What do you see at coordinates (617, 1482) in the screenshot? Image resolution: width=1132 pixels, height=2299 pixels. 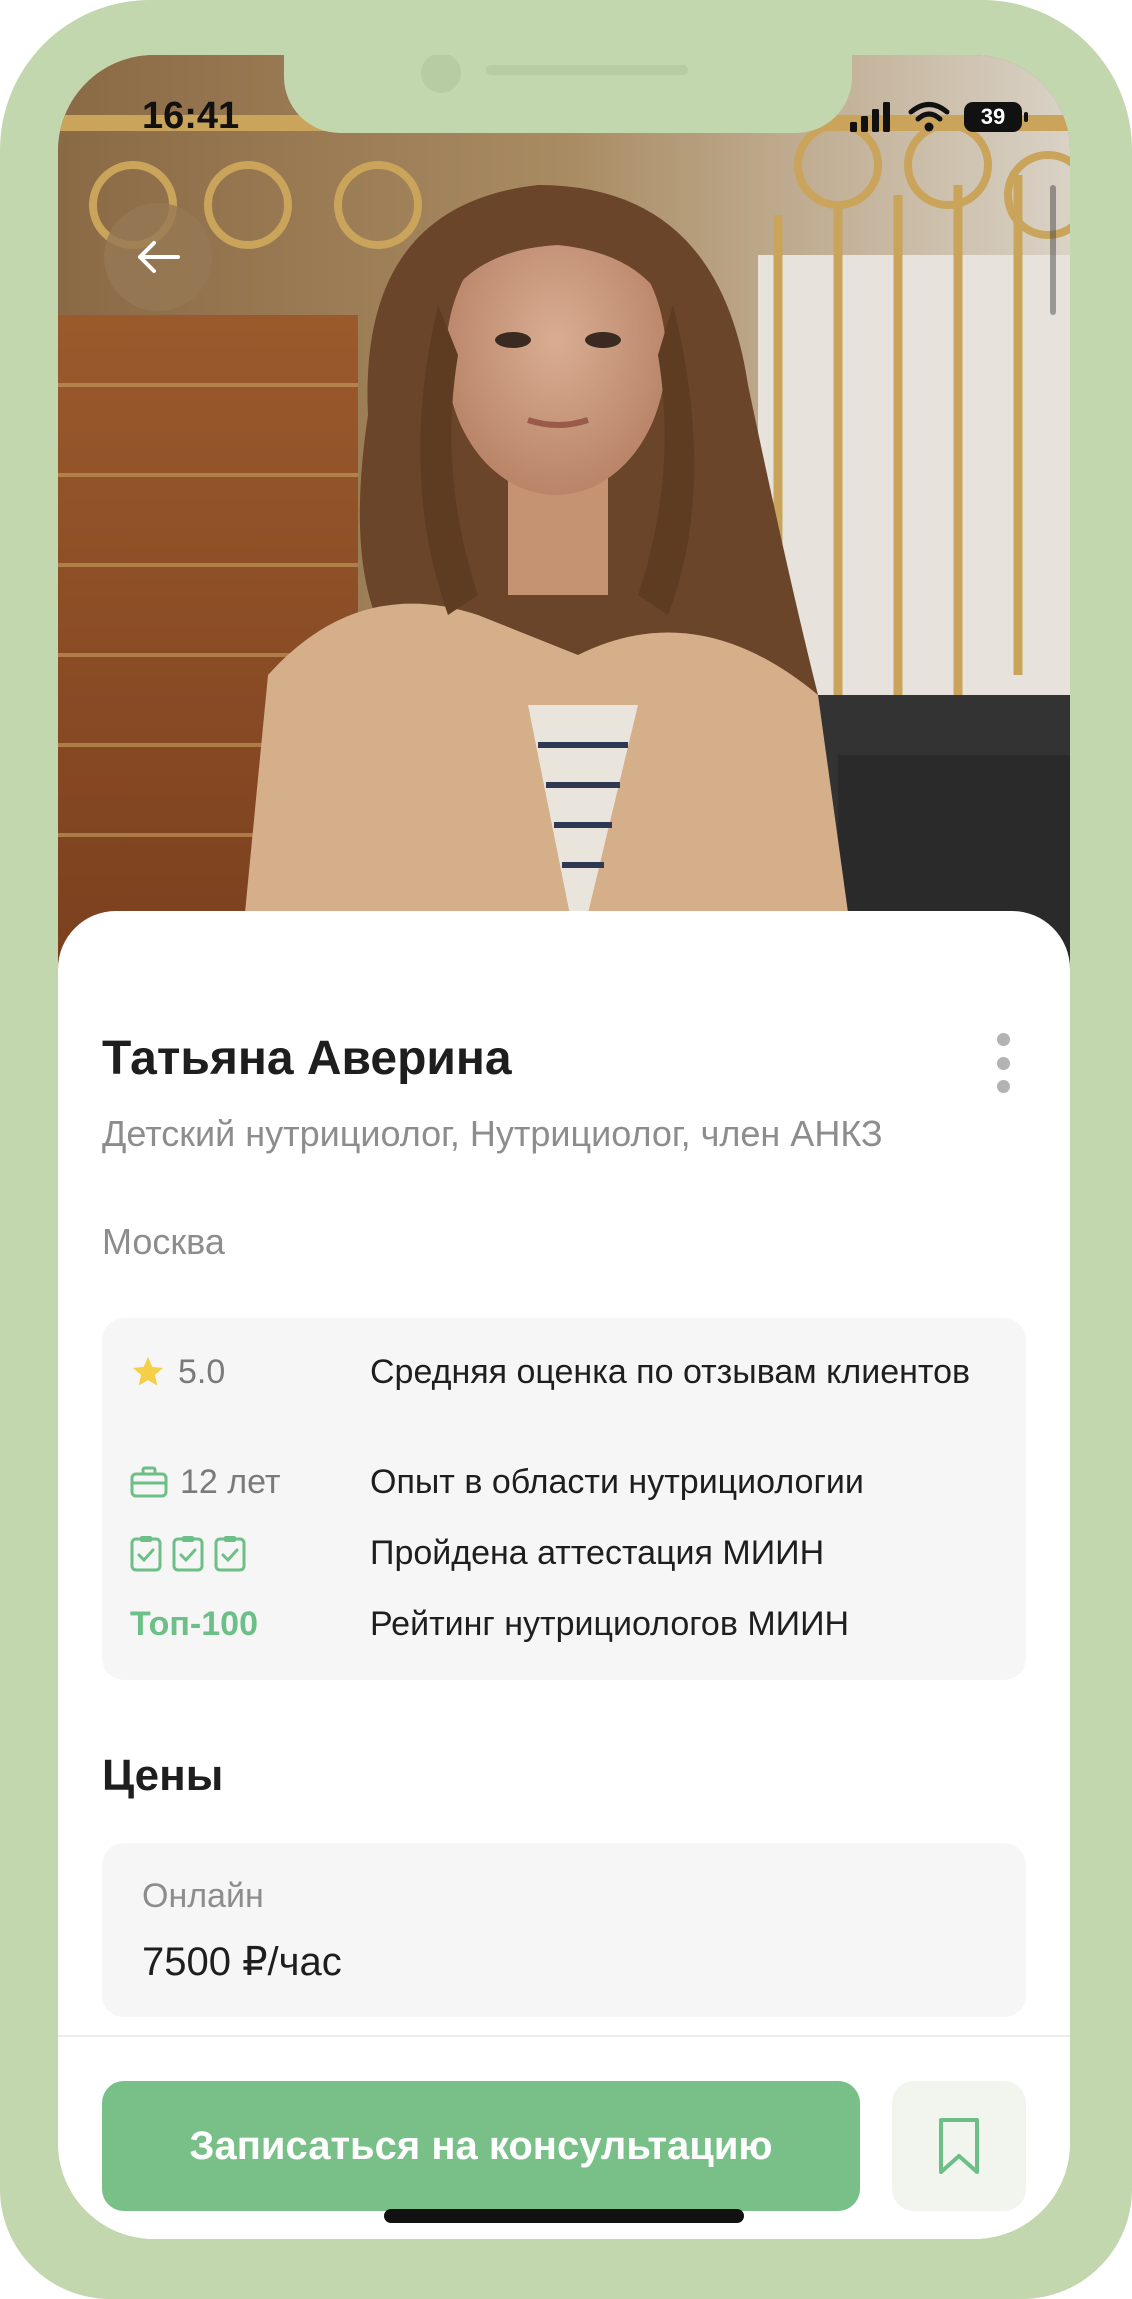 I see `stat-label: Опыт в области нутрициологии` at bounding box center [617, 1482].